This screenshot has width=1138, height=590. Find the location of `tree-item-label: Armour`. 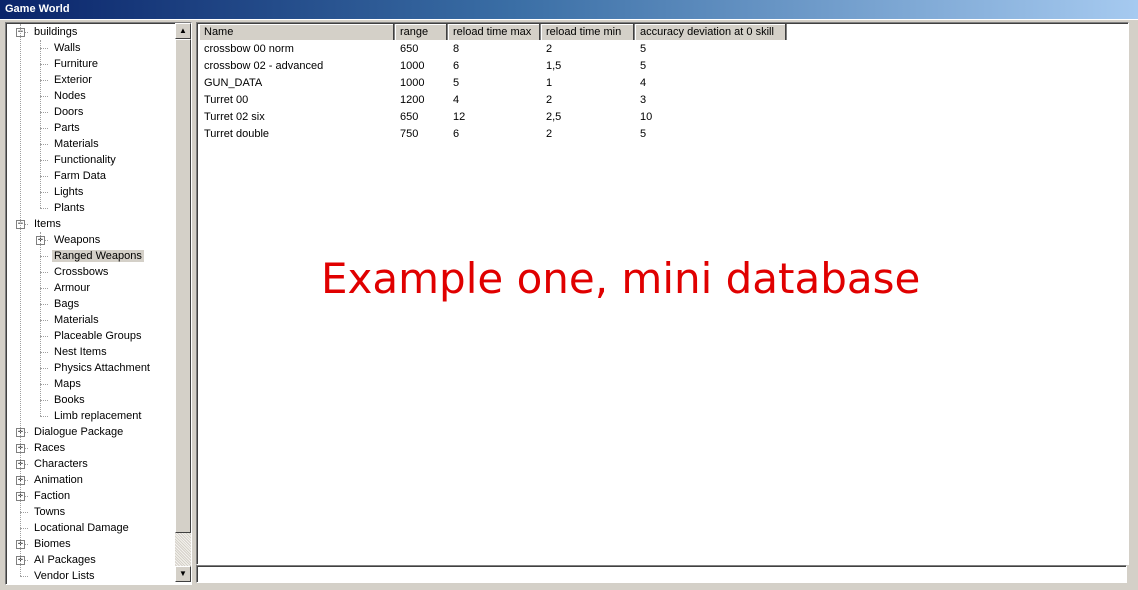

tree-item-label: Armour is located at coordinates (72, 288).